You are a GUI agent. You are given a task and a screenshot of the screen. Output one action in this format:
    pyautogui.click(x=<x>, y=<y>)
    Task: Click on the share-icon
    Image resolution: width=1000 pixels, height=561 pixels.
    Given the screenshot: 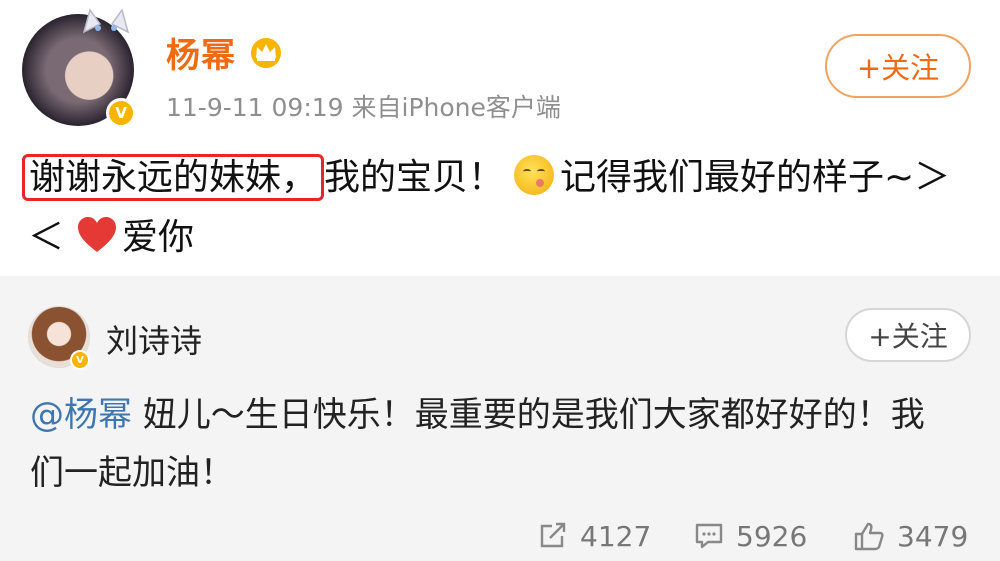 What is the action you would take?
    pyautogui.click(x=553, y=535)
    